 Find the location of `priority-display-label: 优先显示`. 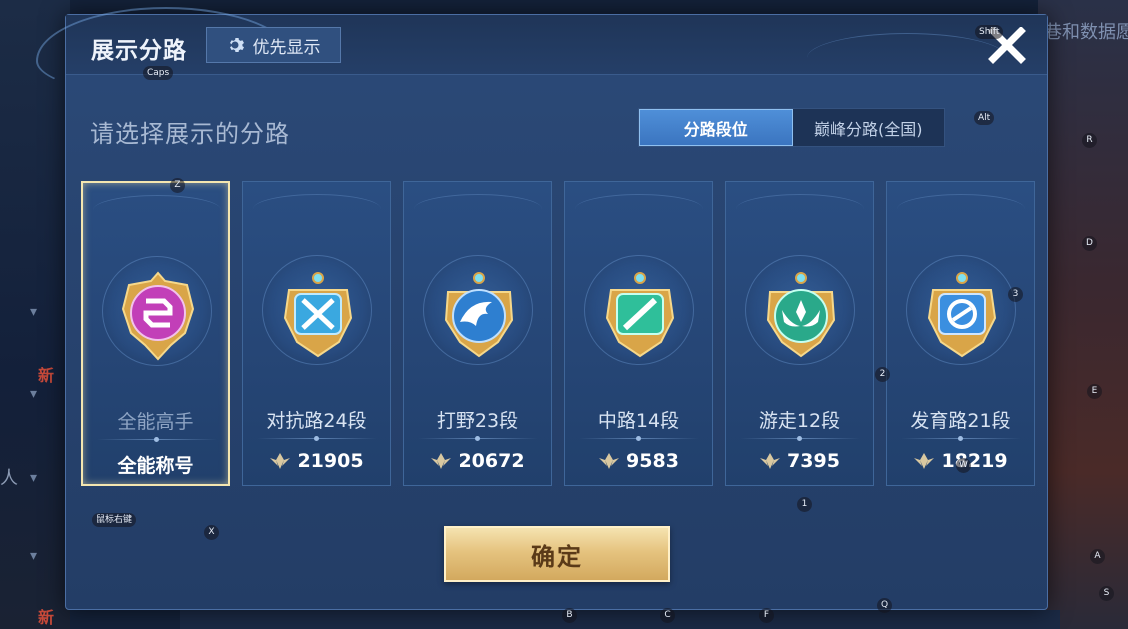

priority-display-label: 优先显示 is located at coordinates (286, 47).